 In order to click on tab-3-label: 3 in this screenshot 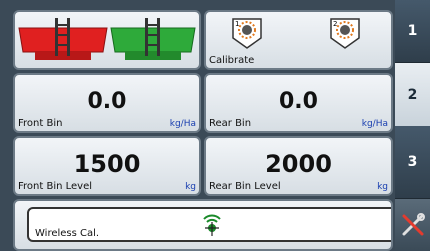, I will do `click(412, 162)`.